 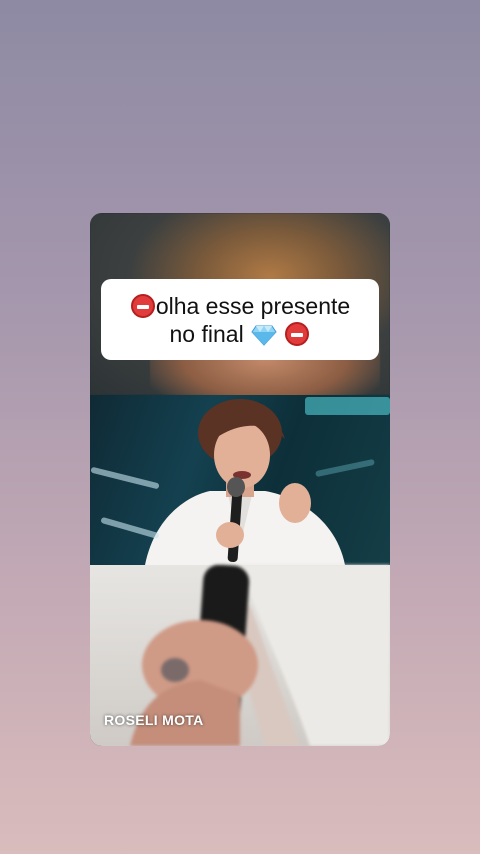 I want to click on caption-line-2: no final, so click(x=240, y=334).